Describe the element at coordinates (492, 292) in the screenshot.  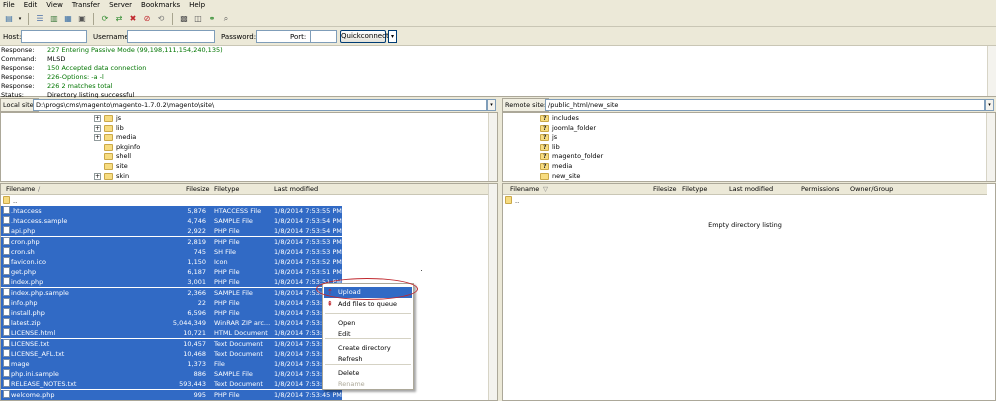
I see `local-list-scrollbar` at that location.